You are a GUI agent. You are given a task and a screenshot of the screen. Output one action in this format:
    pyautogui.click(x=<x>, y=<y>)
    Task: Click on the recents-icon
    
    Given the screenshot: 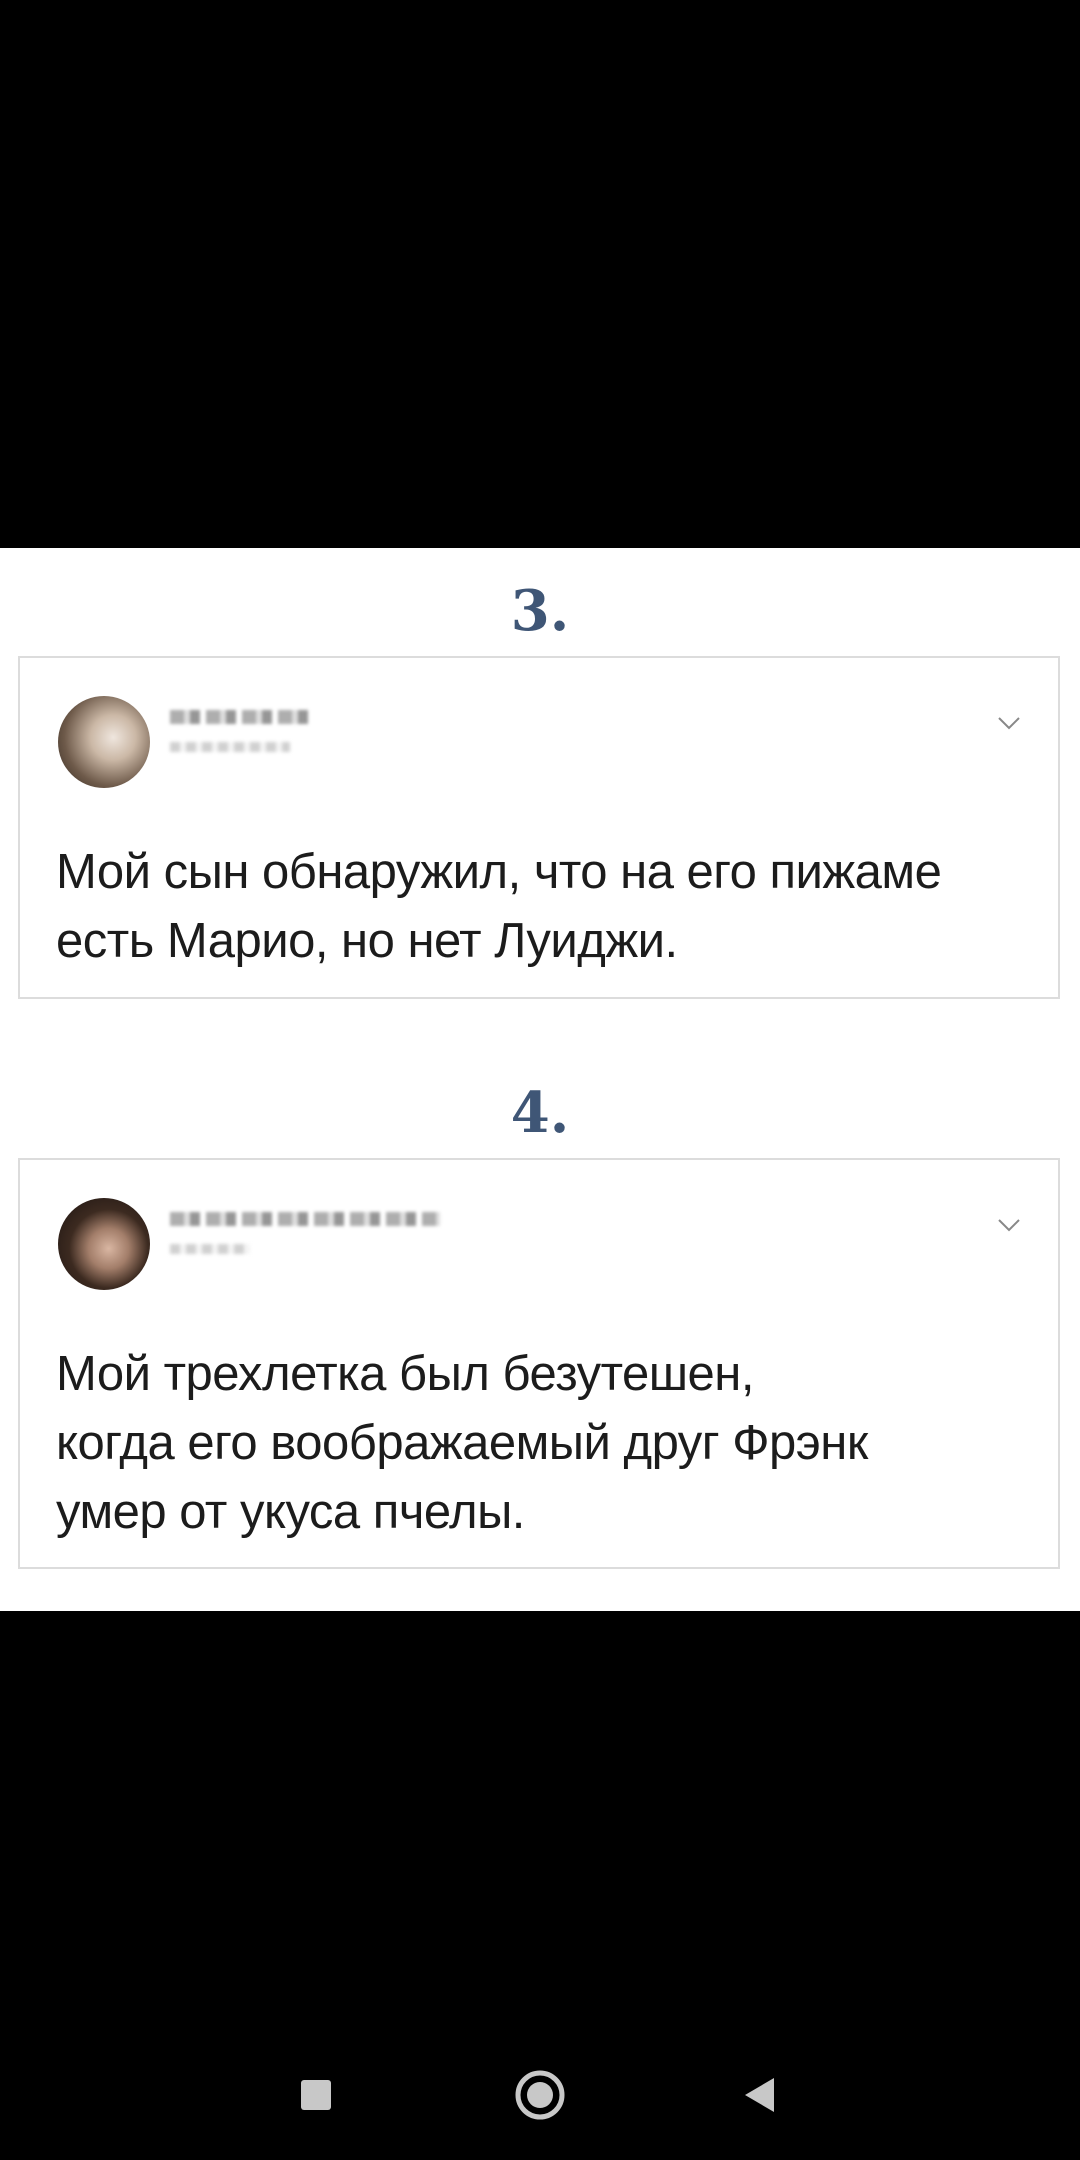 What is the action you would take?
    pyautogui.click(x=316, y=2095)
    